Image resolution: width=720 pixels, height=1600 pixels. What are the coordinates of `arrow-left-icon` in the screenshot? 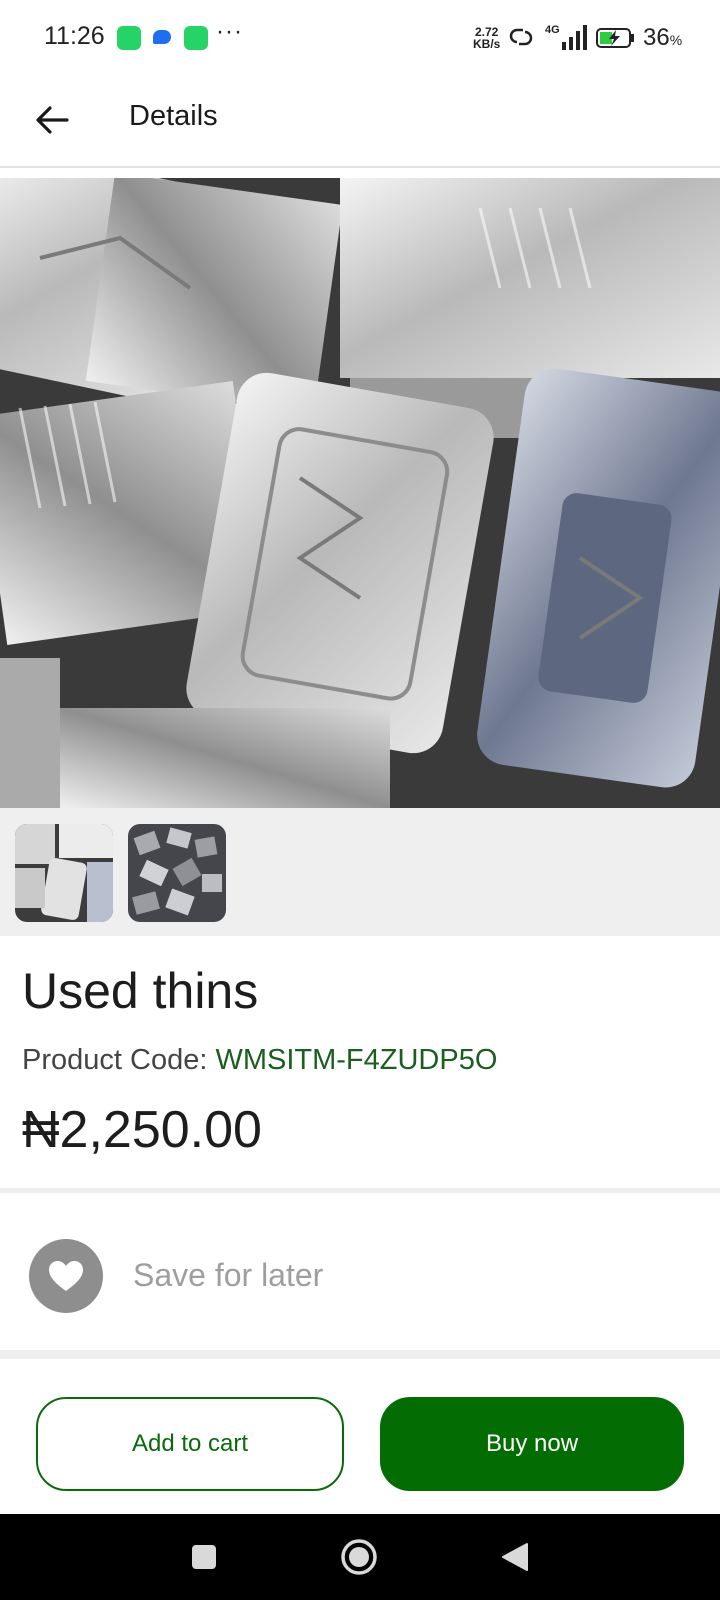 It's located at (52, 120).